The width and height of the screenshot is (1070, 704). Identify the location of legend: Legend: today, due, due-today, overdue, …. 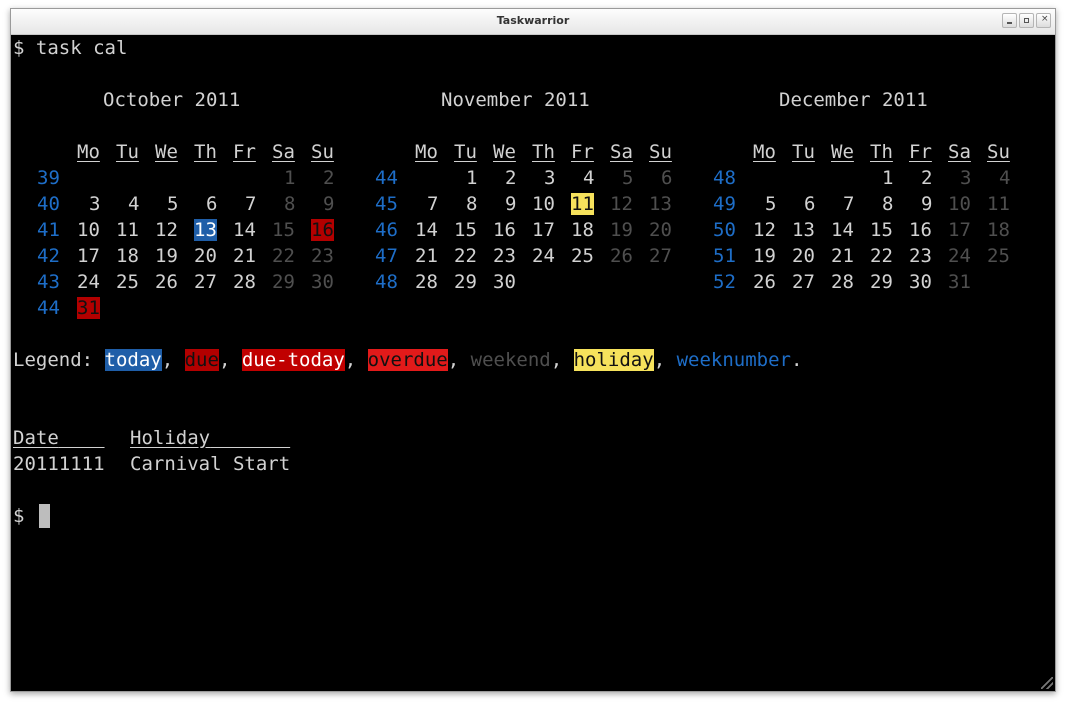
(407, 360).